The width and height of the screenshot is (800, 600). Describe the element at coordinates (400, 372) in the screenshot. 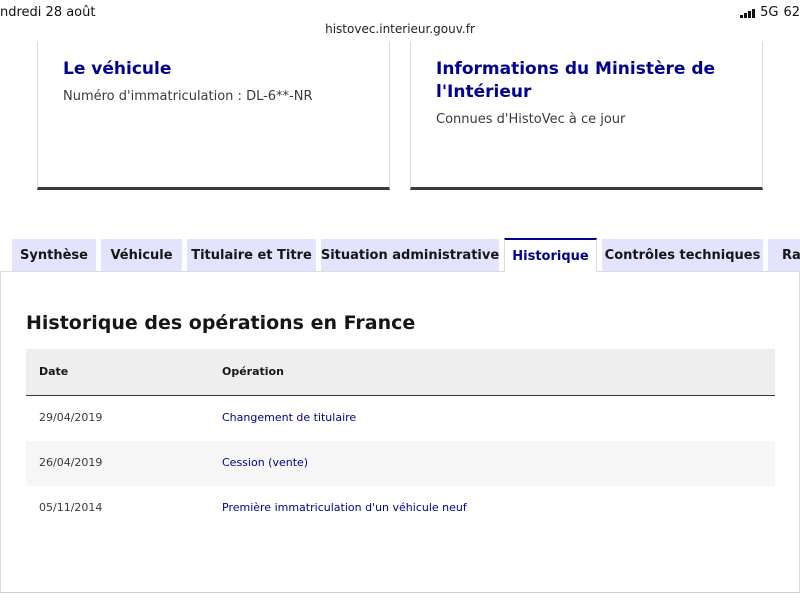

I see `table-header: Date Opération` at that location.